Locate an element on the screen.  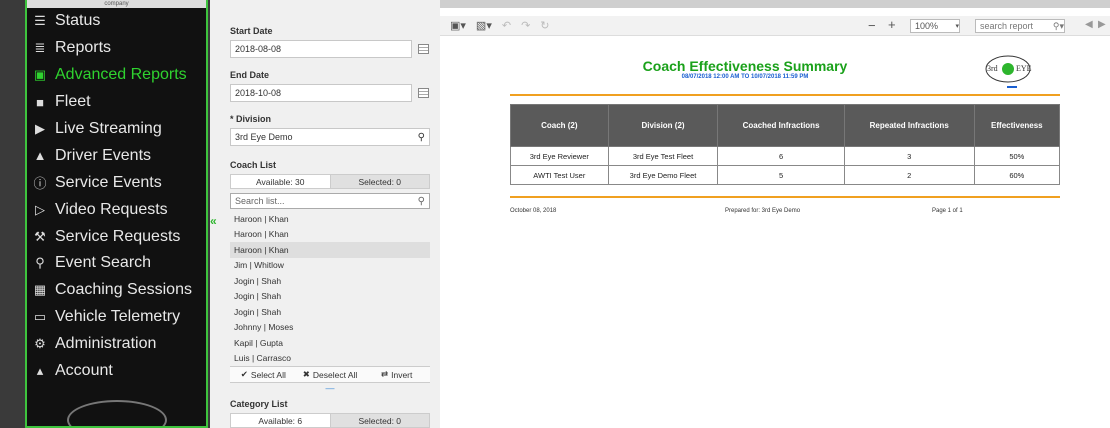
sidebar-item-status: ☰ Status is located at coordinates (116, 21).